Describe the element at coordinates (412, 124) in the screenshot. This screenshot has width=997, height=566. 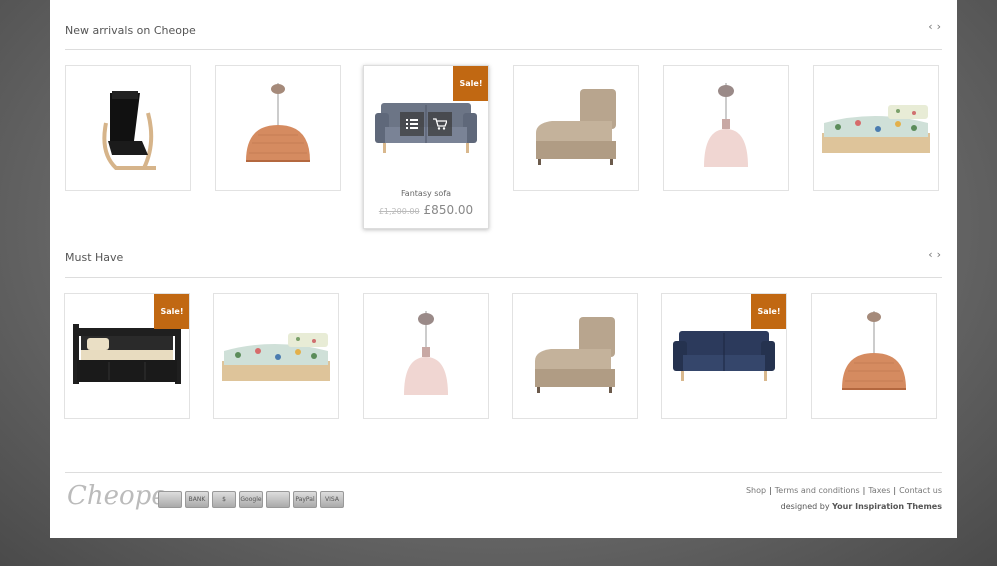
I see `details-list-icon` at that location.